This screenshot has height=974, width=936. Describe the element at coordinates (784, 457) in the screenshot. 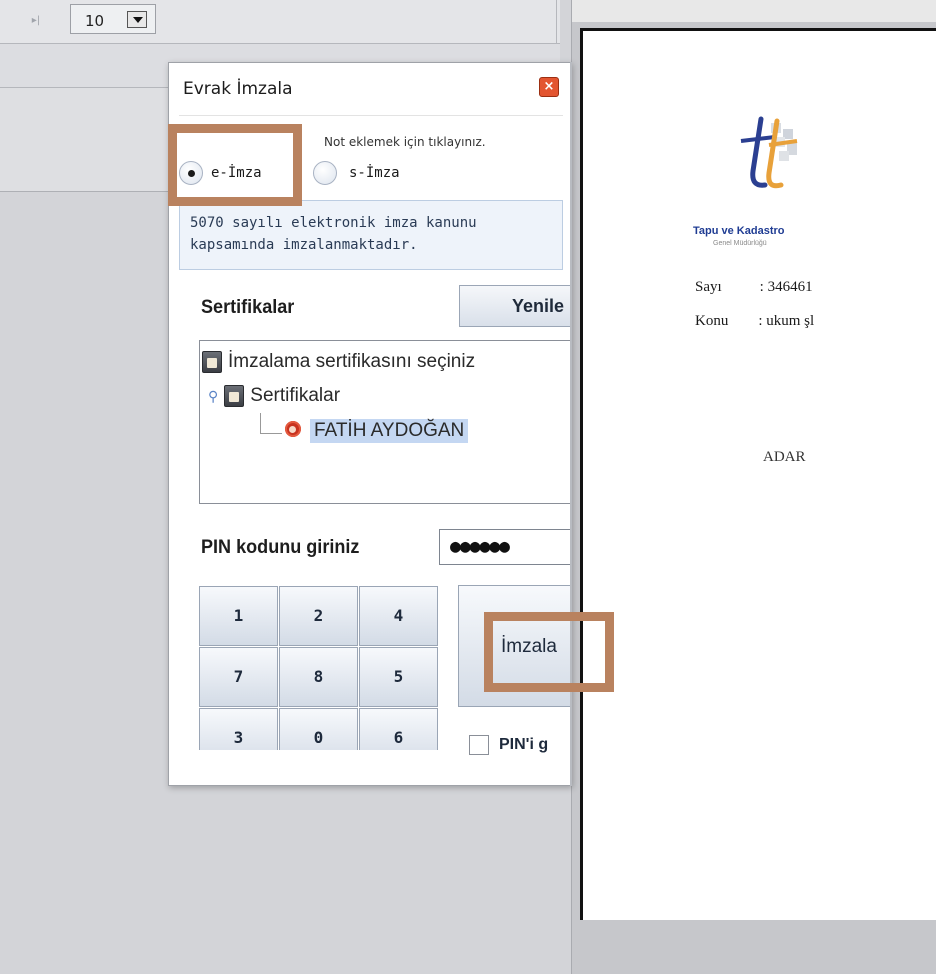

I see `text-fragment: ADAR` at that location.